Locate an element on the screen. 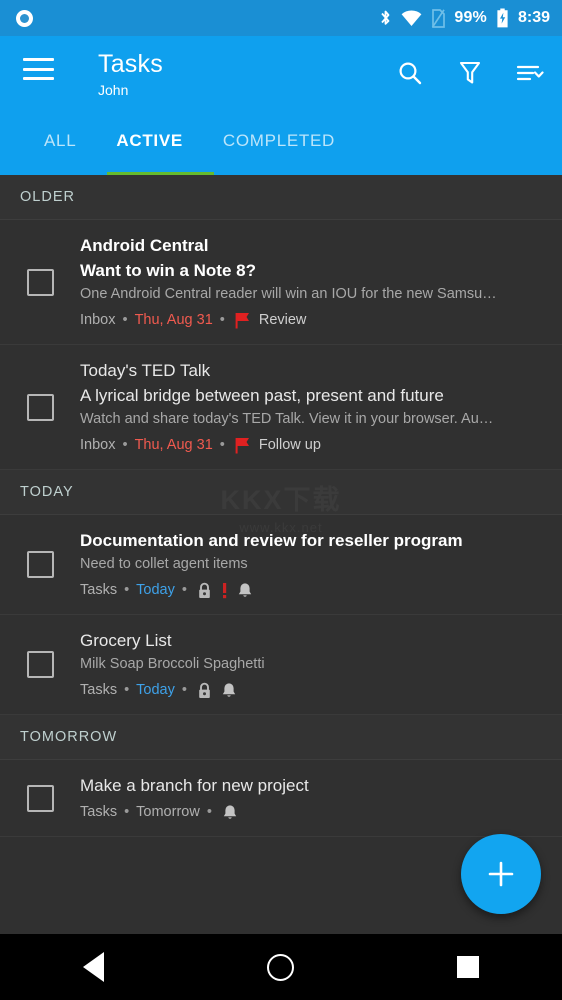 This screenshot has height=1000, width=562. task-flag-label: Follow up is located at coordinates (289, 445).